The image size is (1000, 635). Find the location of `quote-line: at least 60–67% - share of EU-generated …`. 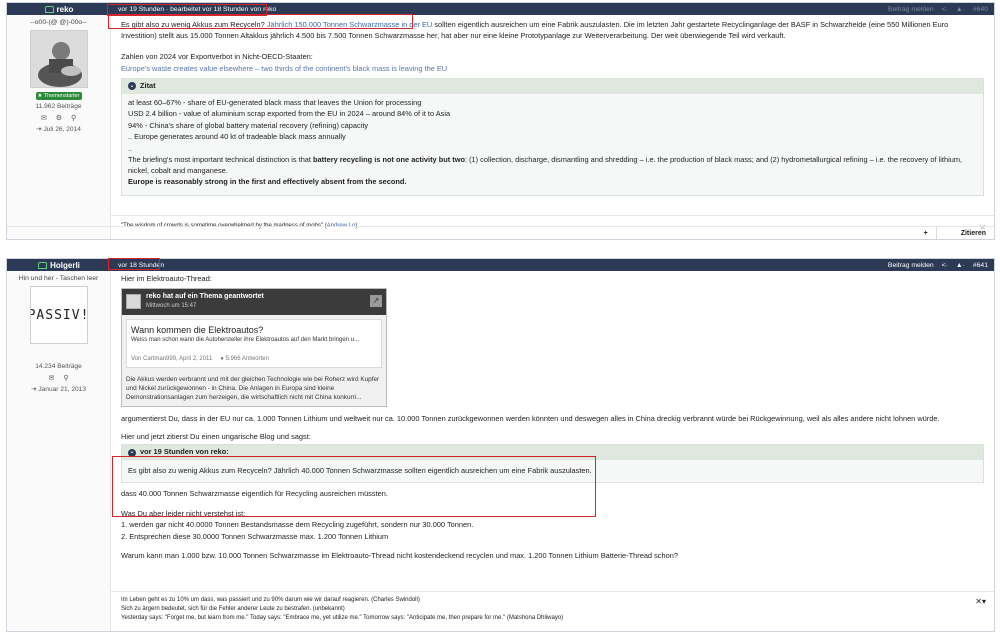

quote-line: at least 60–67% - share of EU-generated … is located at coordinates (275, 102).